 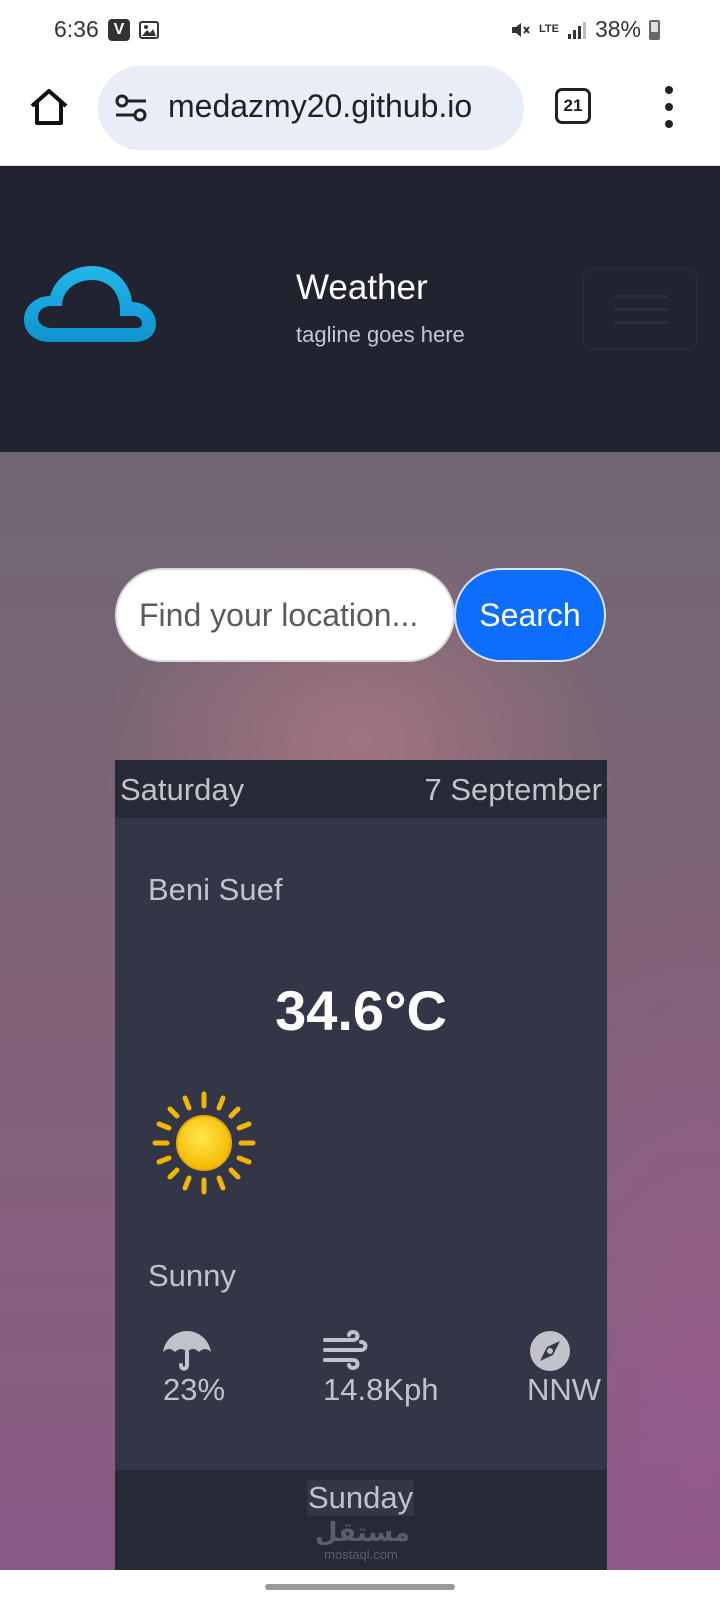 I want to click on battery-icon, so click(x=654, y=29).